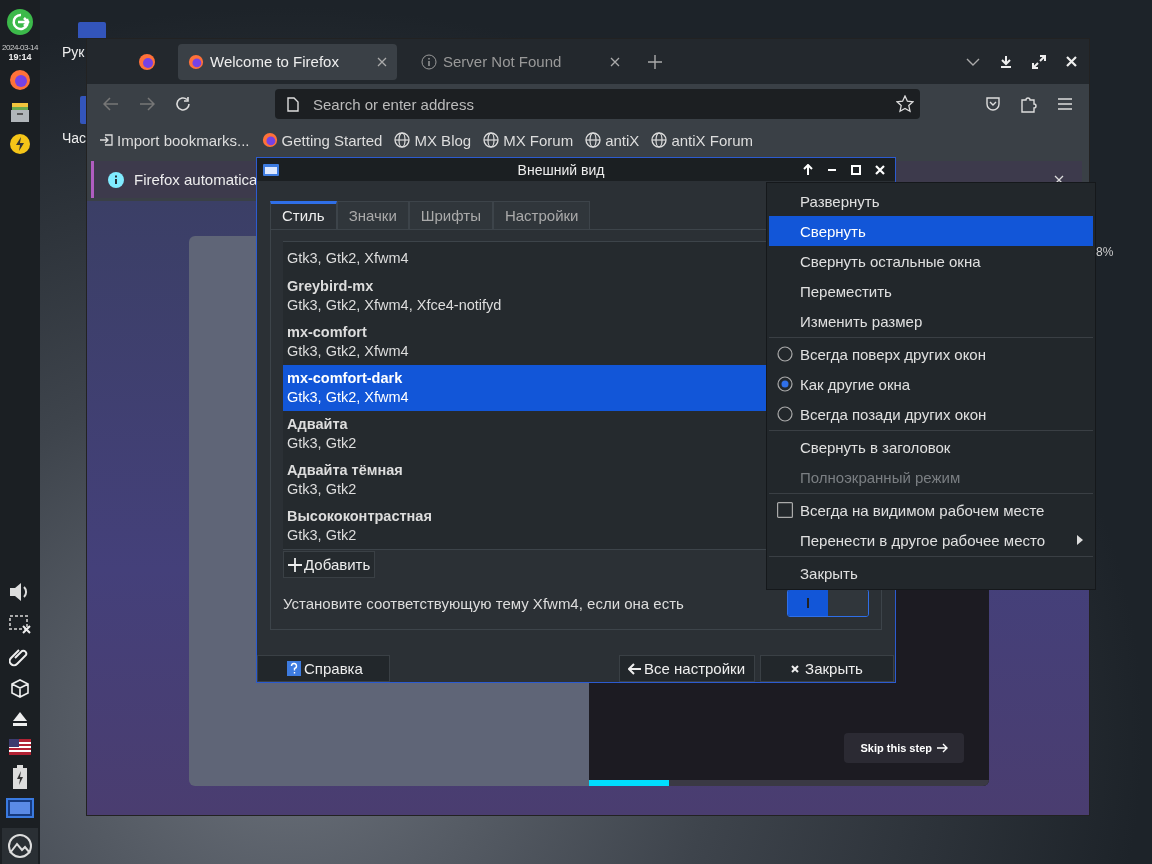 The image size is (1152, 864). Describe the element at coordinates (931, 510) in the screenshot. I see `menu-item: Всегда на видимом рабочем месте` at that location.